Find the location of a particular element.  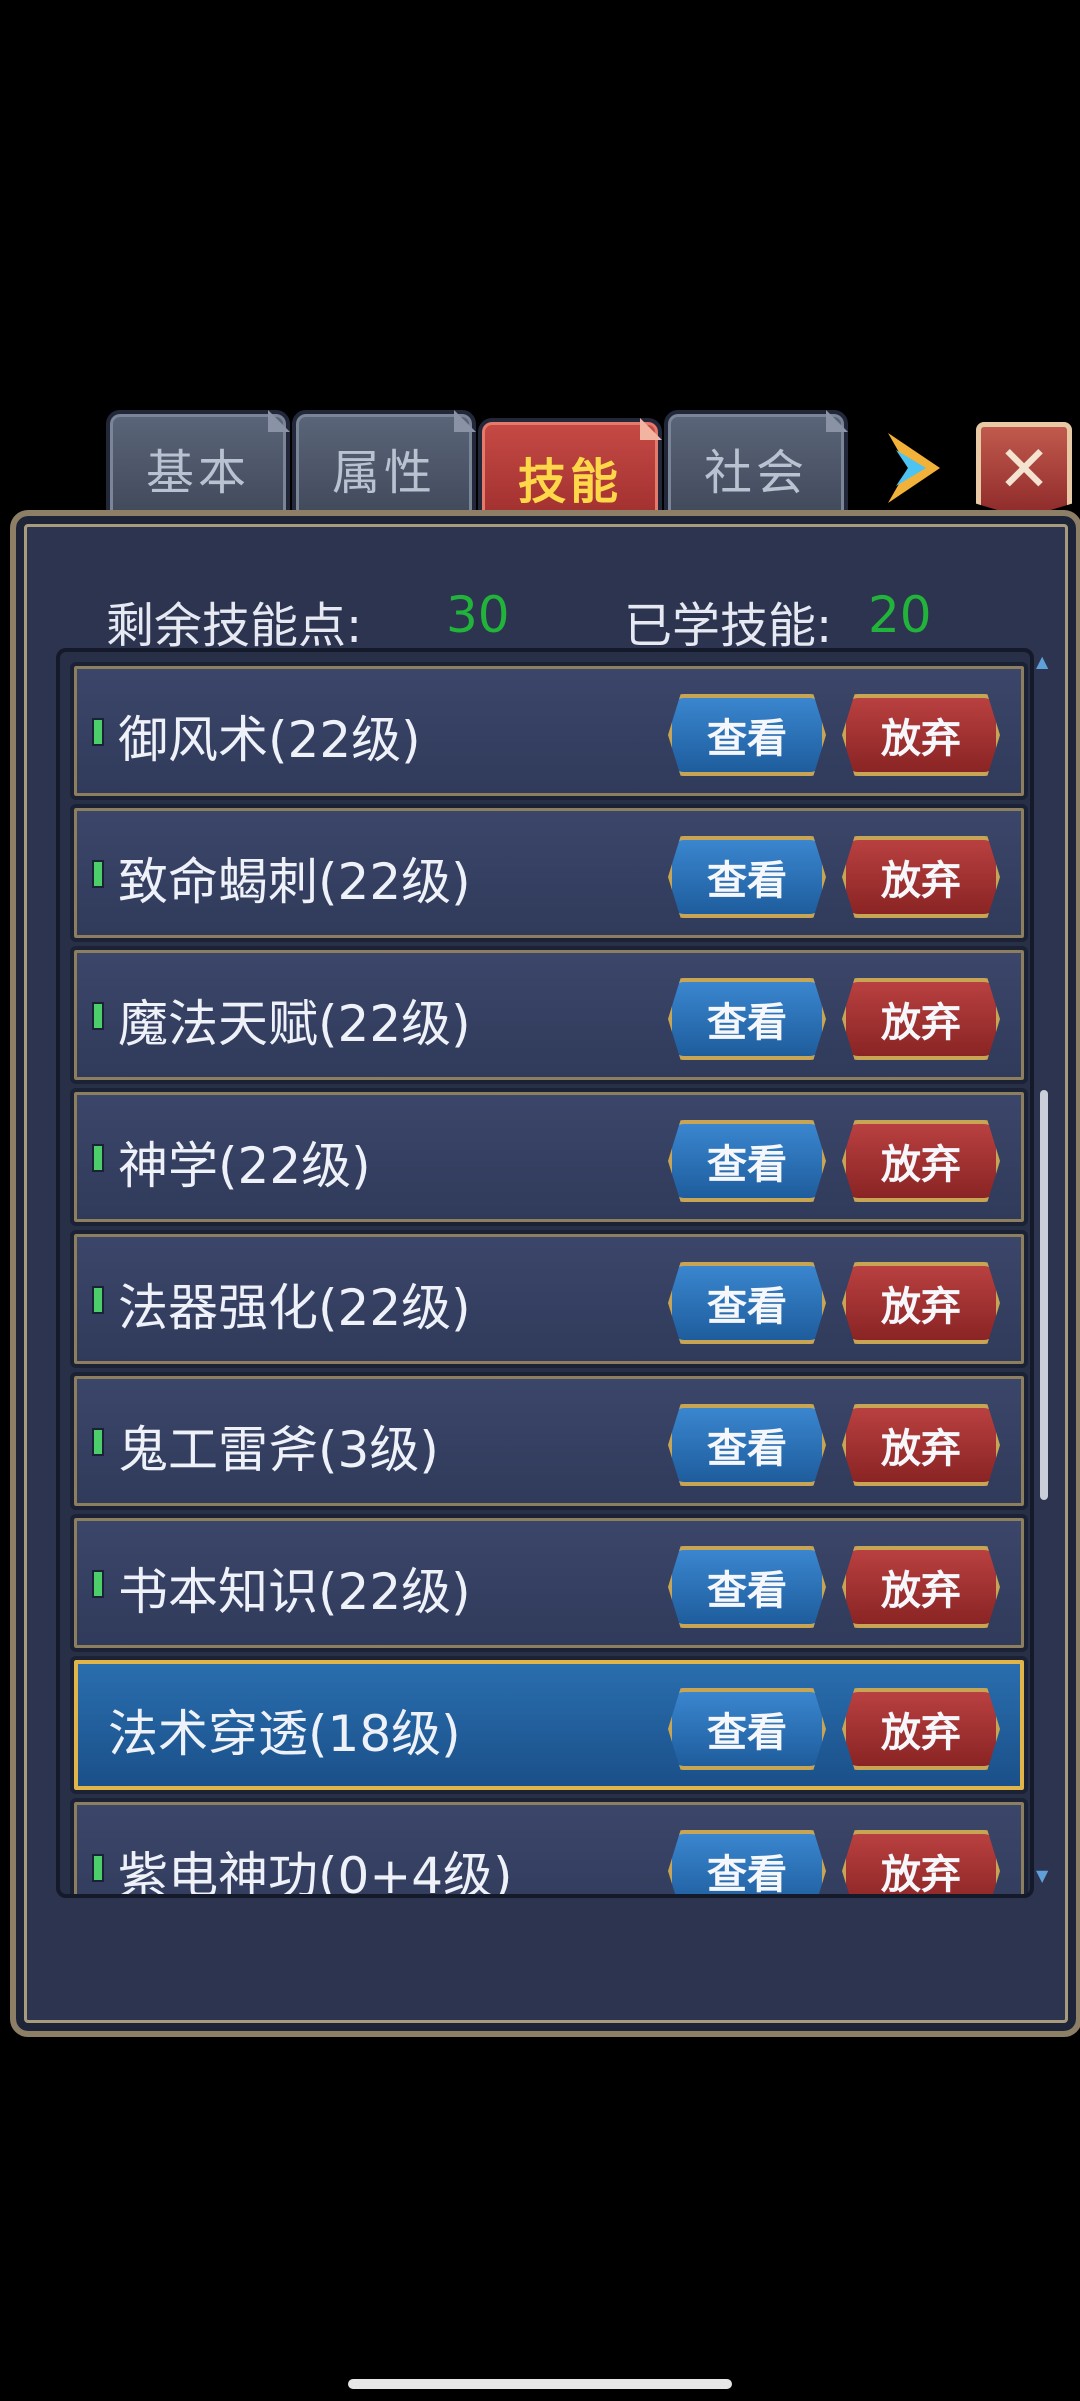

skill-row: 魔法天赋(22级) 查看 放弃 is located at coordinates (549, 1015).